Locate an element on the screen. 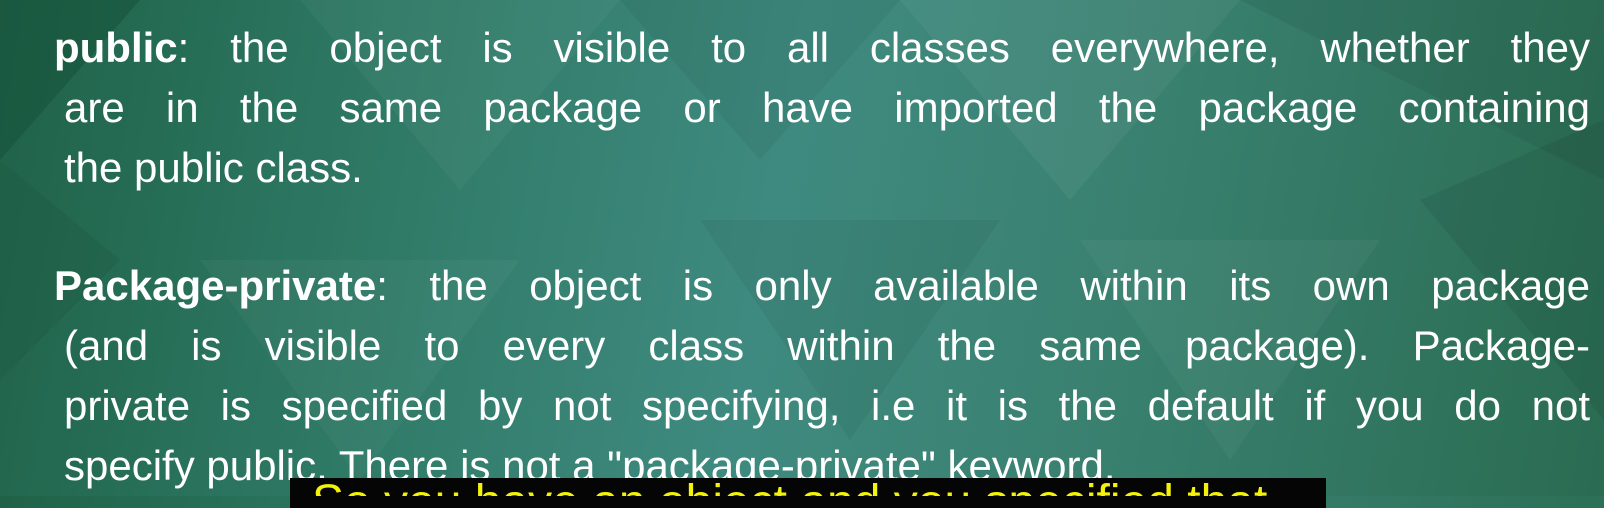 The width and height of the screenshot is (1604, 508). package-private-keyword: Package-private is located at coordinates (215, 285).